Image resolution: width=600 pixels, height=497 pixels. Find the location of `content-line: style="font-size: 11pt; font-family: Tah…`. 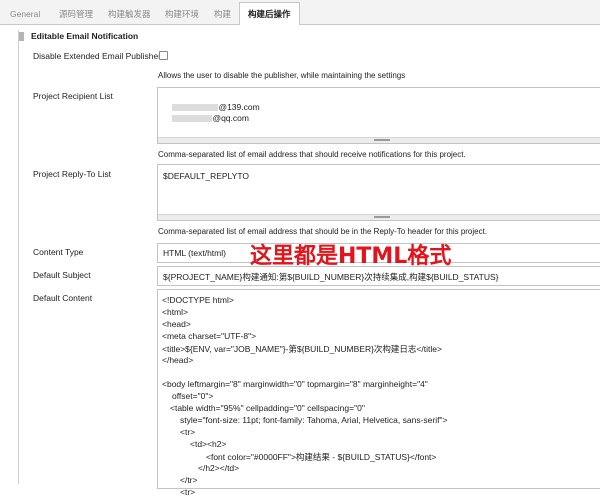

content-line: style="font-size: 11pt; font-family: Tah… is located at coordinates (314, 420).